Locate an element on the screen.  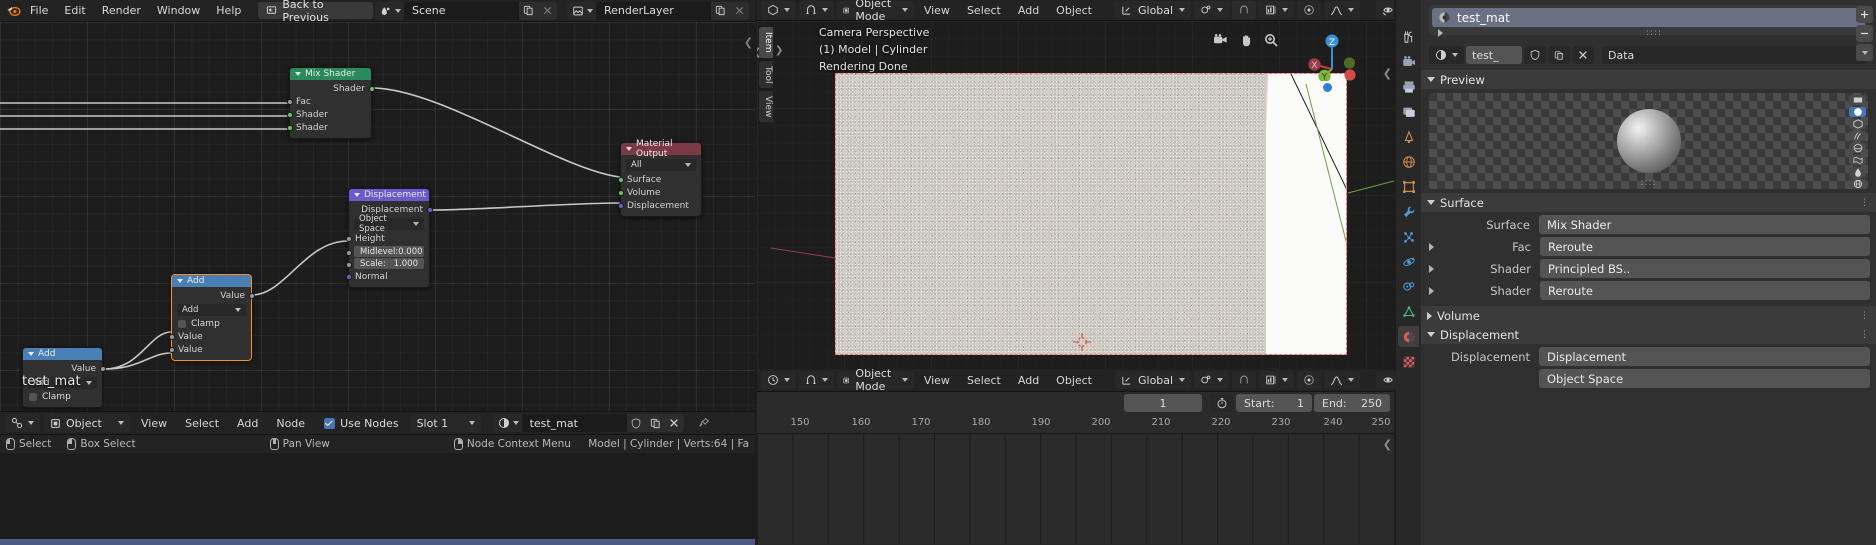
menu-file: File is located at coordinates (39, 10).